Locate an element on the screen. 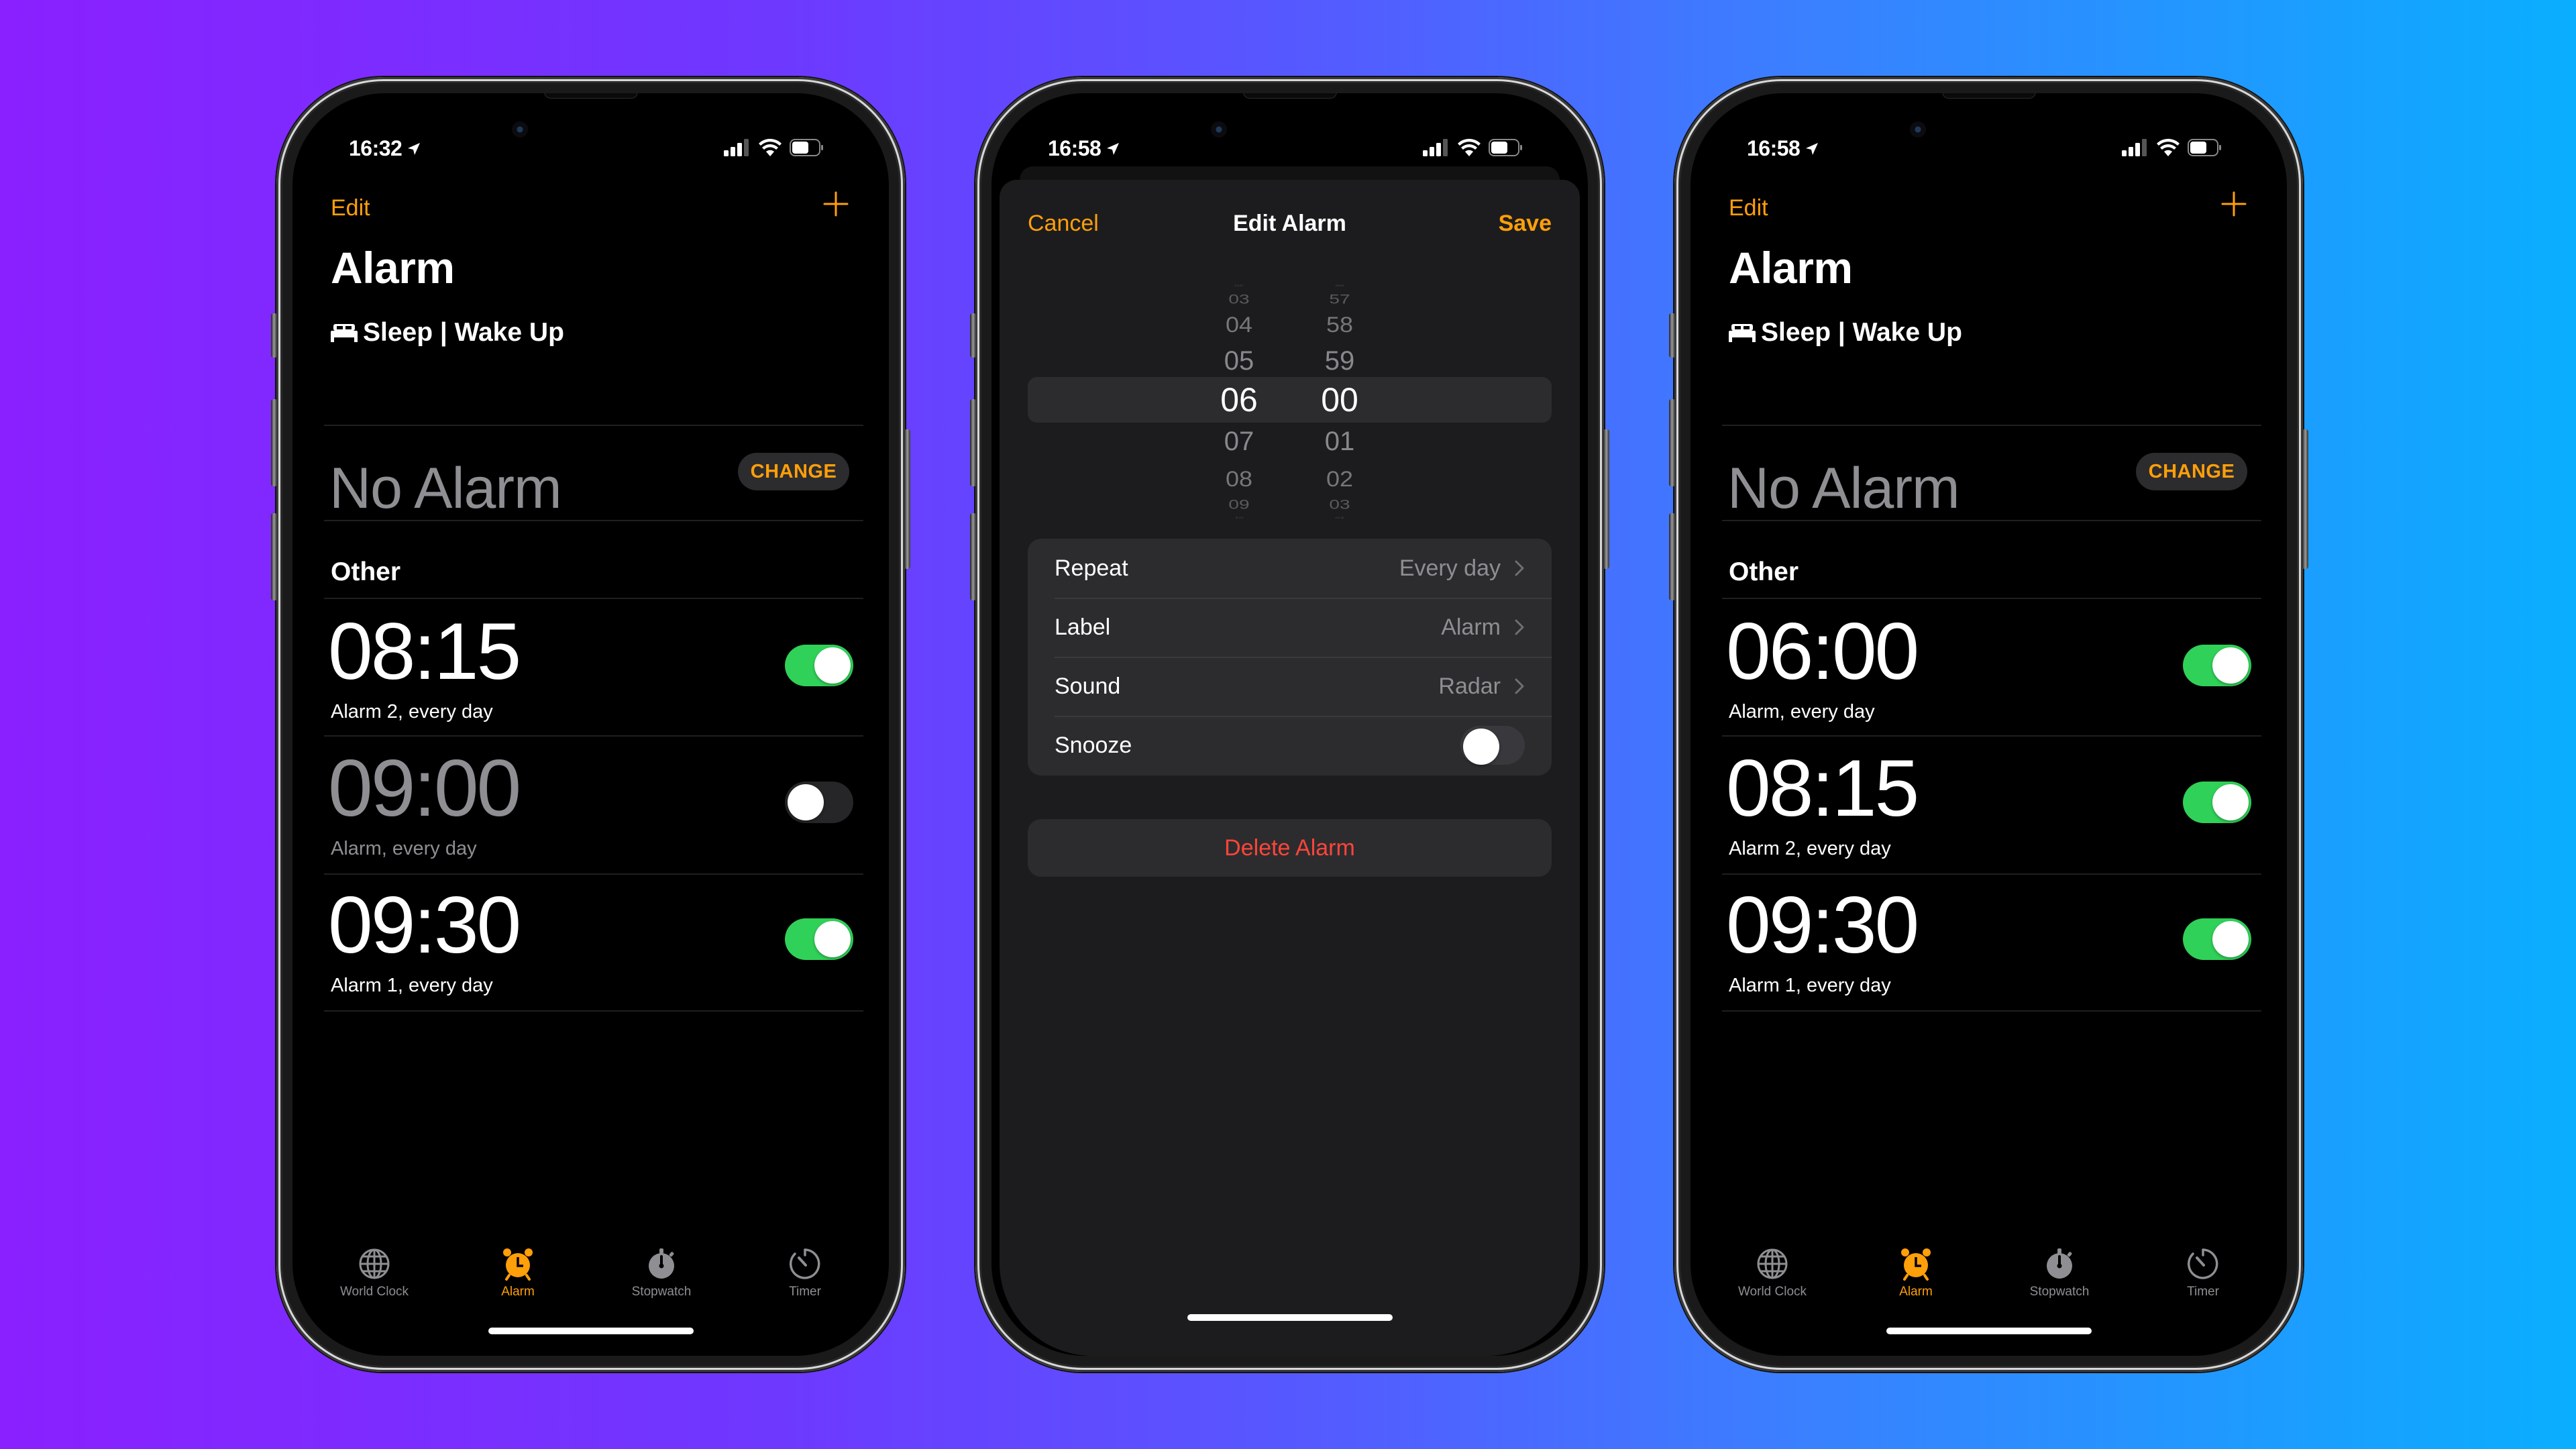  time-picker: 02 03 04 05 06 07 08 09 10 56 57 58 59 00 01 02 03 04 is located at coordinates (1290, 407).